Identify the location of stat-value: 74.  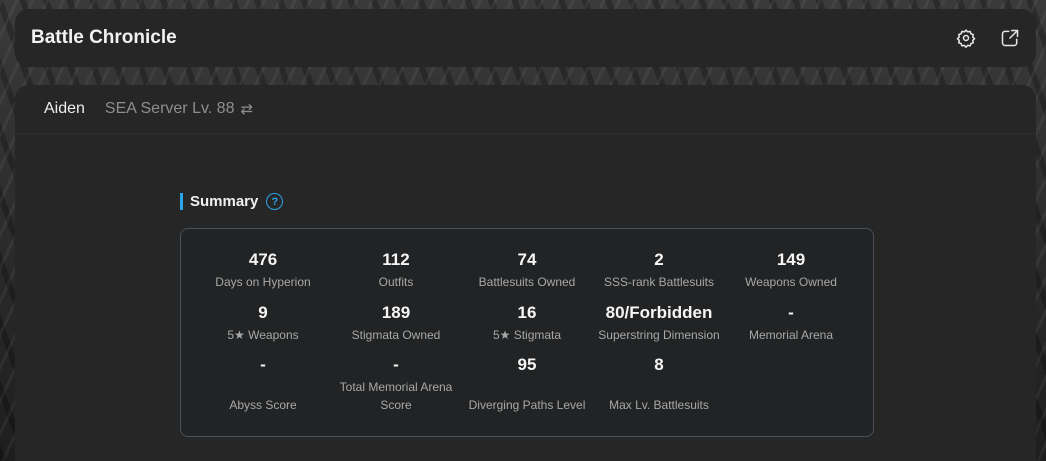
(527, 259).